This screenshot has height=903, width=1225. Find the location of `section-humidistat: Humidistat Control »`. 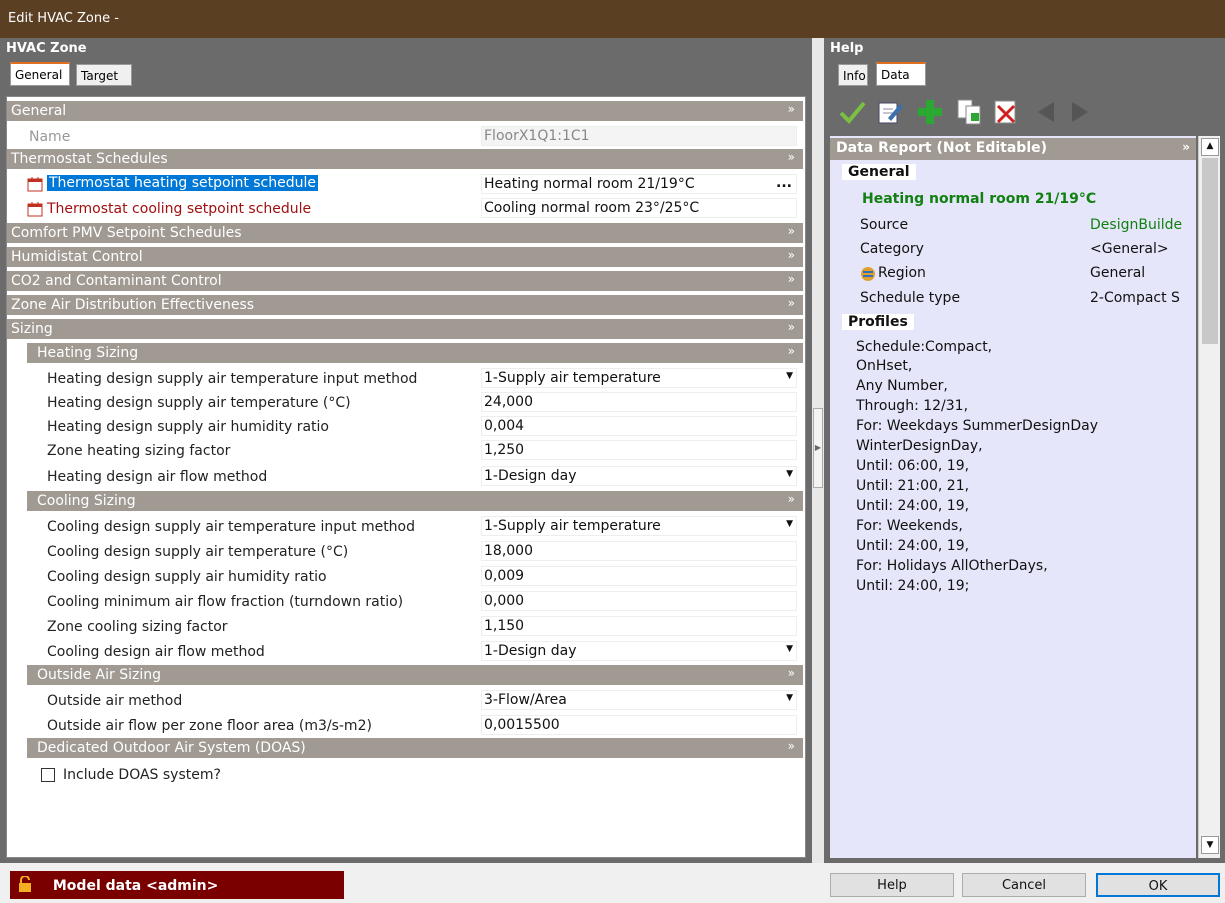

section-humidistat: Humidistat Control » is located at coordinates (405, 257).